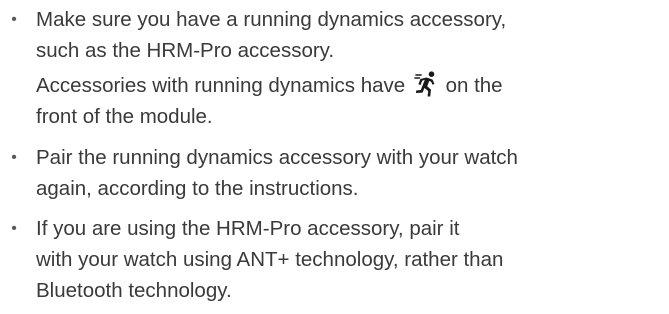 This screenshot has height=314, width=669. What do you see at coordinates (185, 50) in the screenshot?
I see `item-line: such as the HRM-Pro accessory.` at bounding box center [185, 50].